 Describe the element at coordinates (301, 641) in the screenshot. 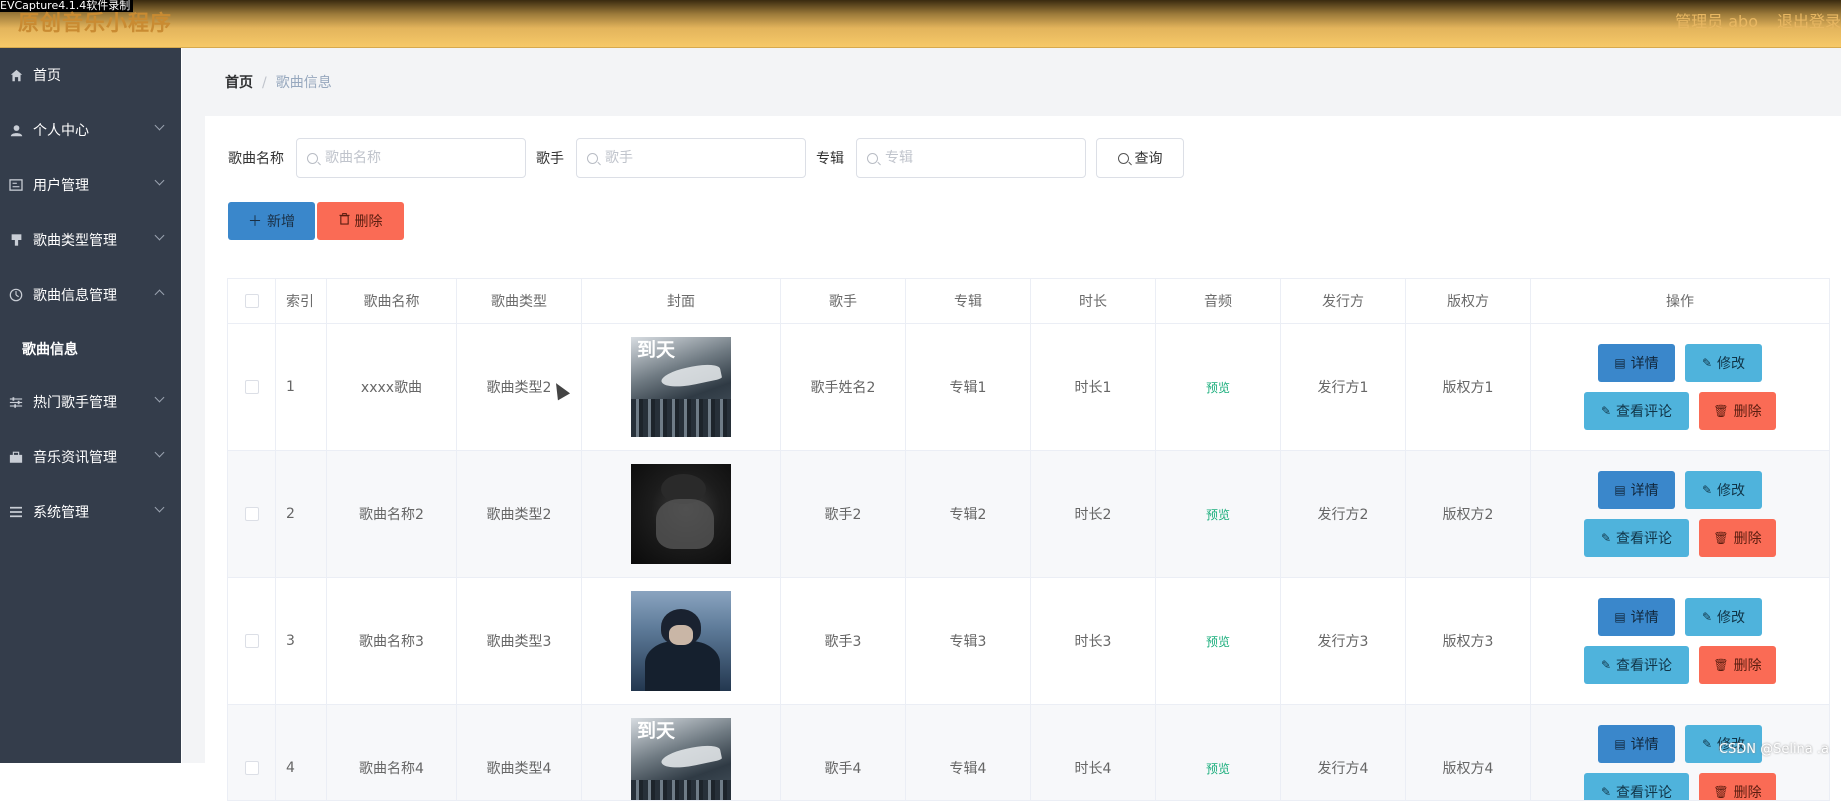

I see `index-cell: 3` at that location.